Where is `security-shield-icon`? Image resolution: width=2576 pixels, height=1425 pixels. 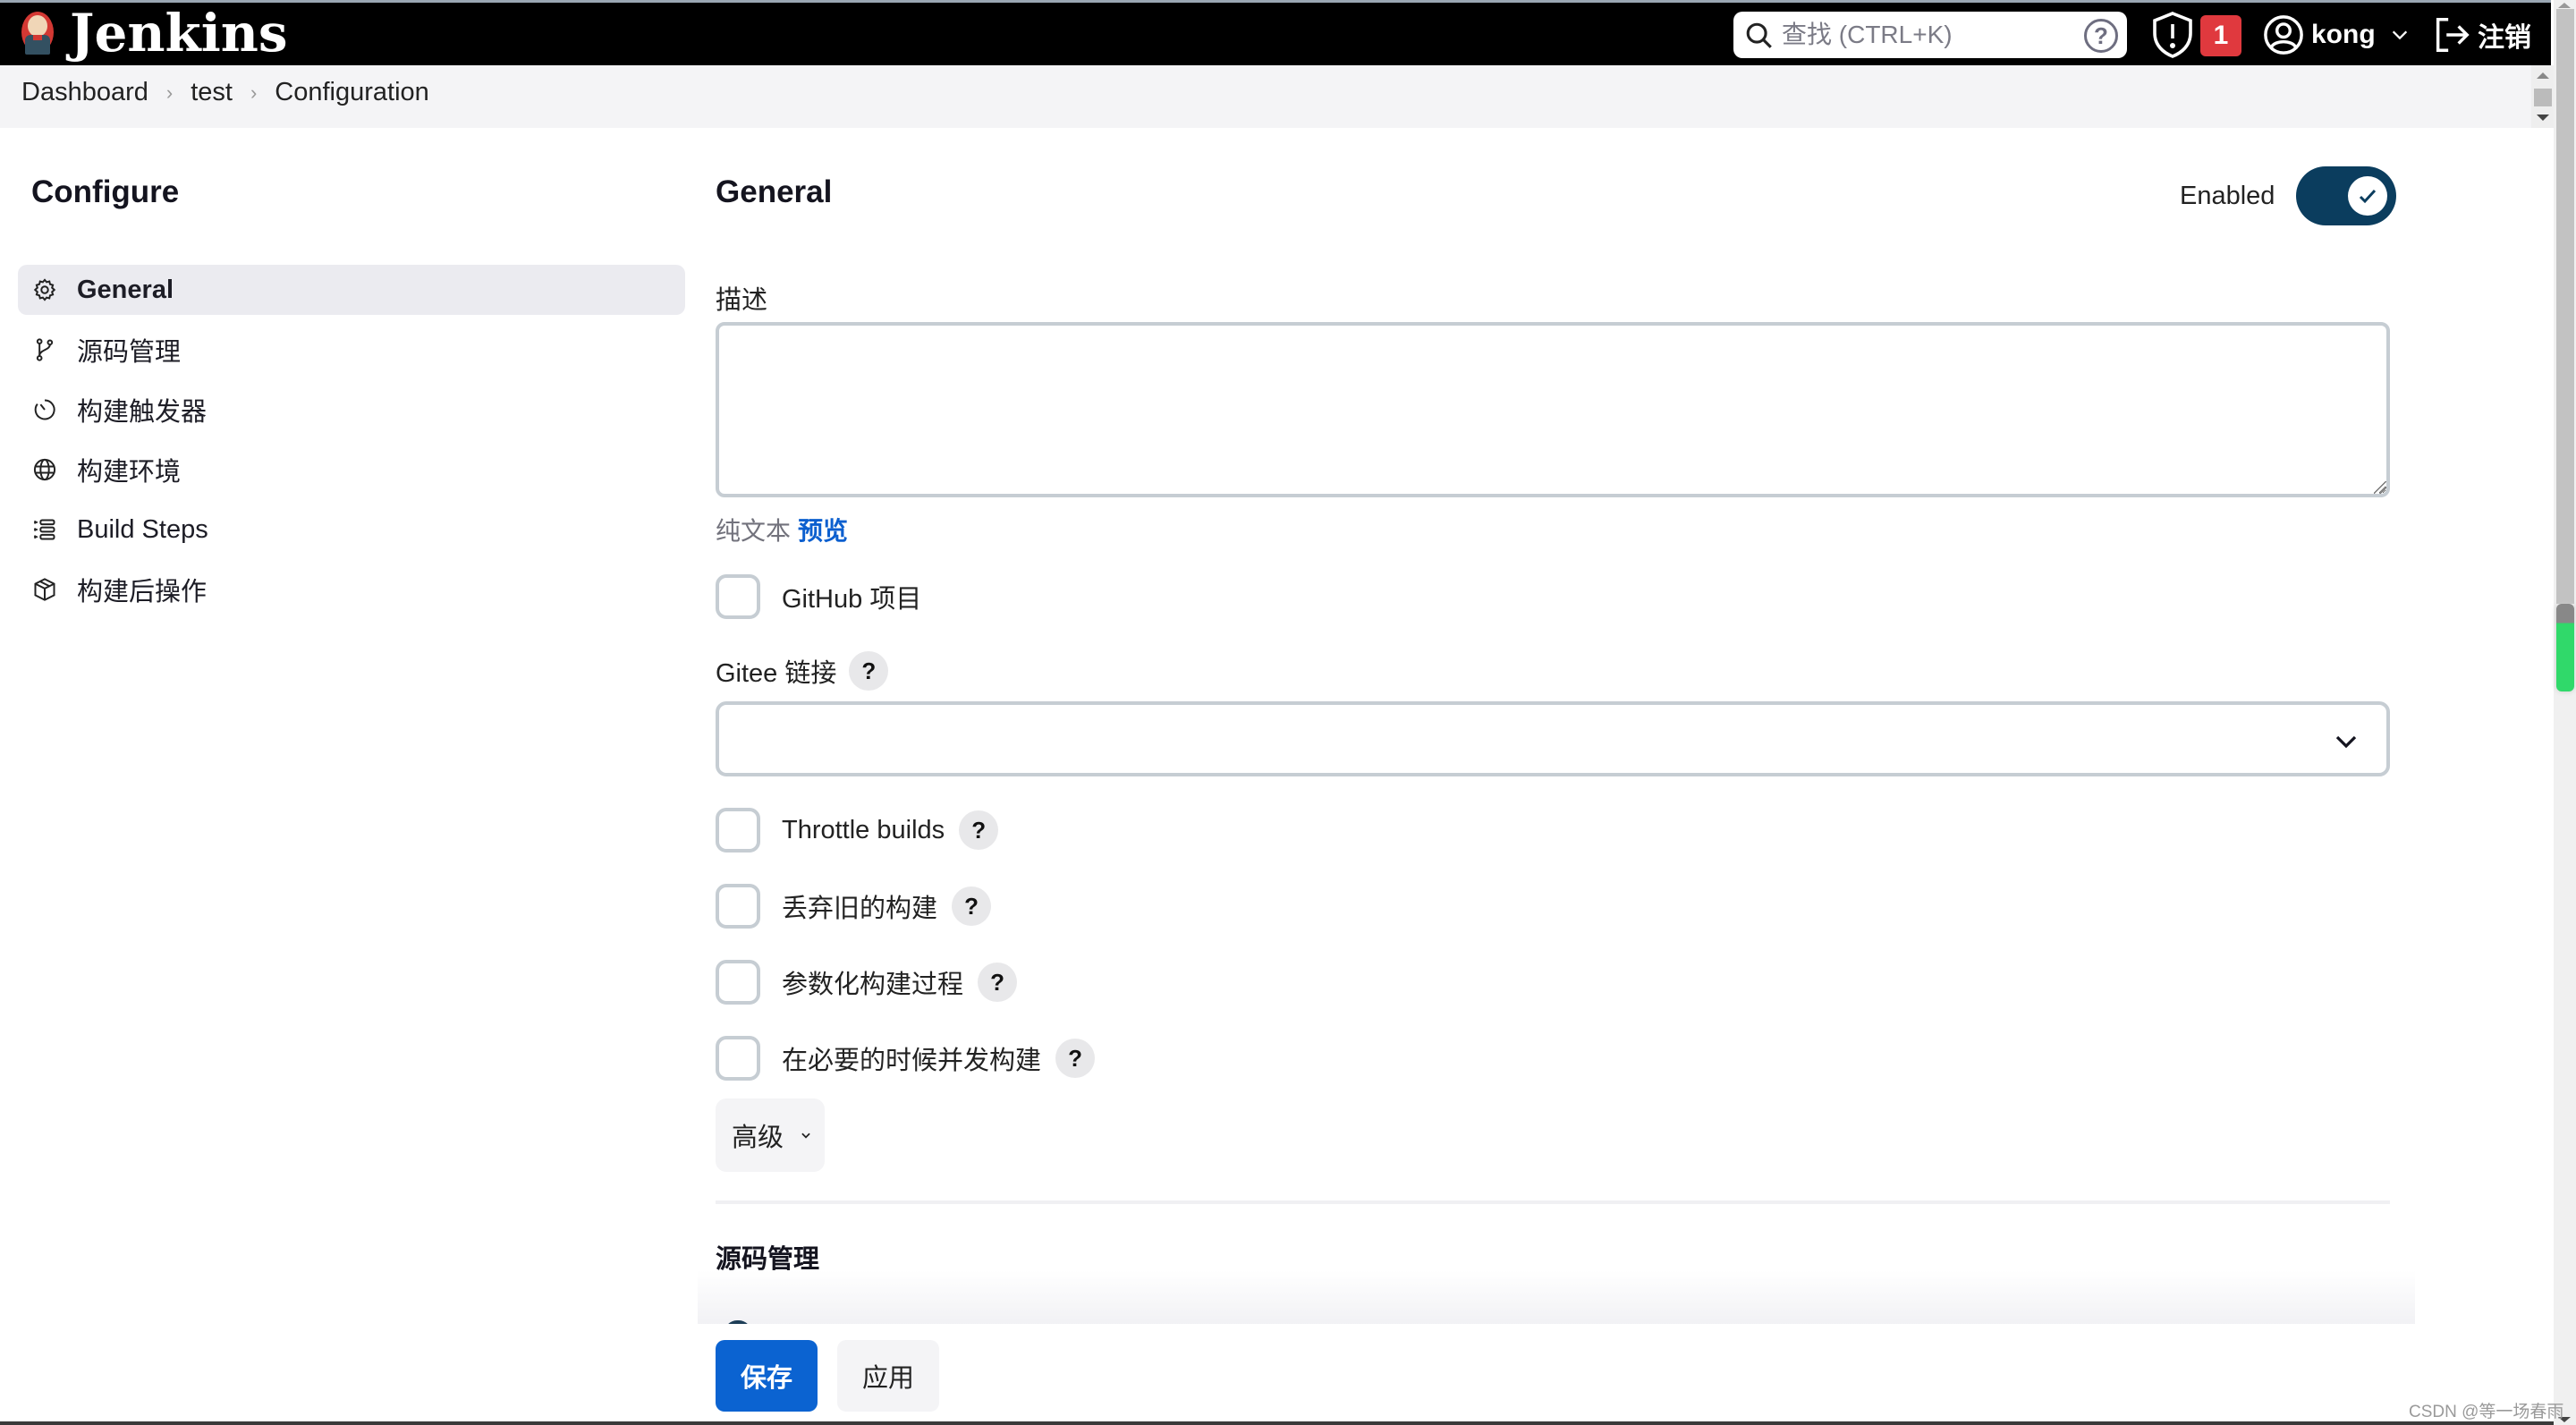 security-shield-icon is located at coordinates (2172, 35).